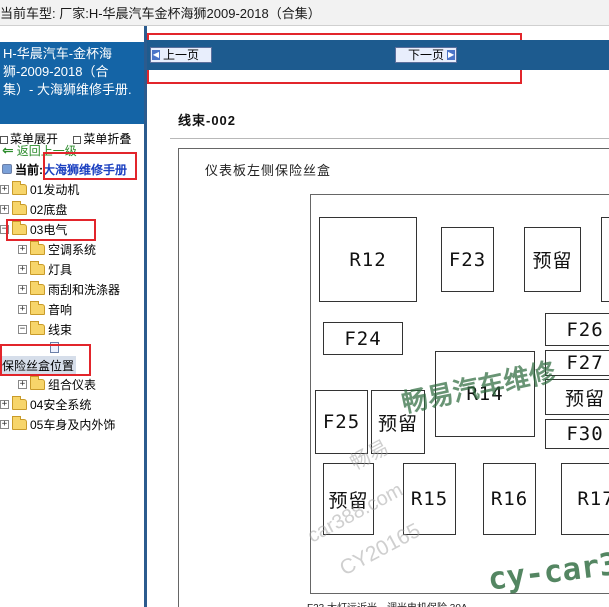 The width and height of the screenshot is (609, 607). Describe the element at coordinates (363, 338) in the screenshot. I see `fuse-f24: F24` at that location.